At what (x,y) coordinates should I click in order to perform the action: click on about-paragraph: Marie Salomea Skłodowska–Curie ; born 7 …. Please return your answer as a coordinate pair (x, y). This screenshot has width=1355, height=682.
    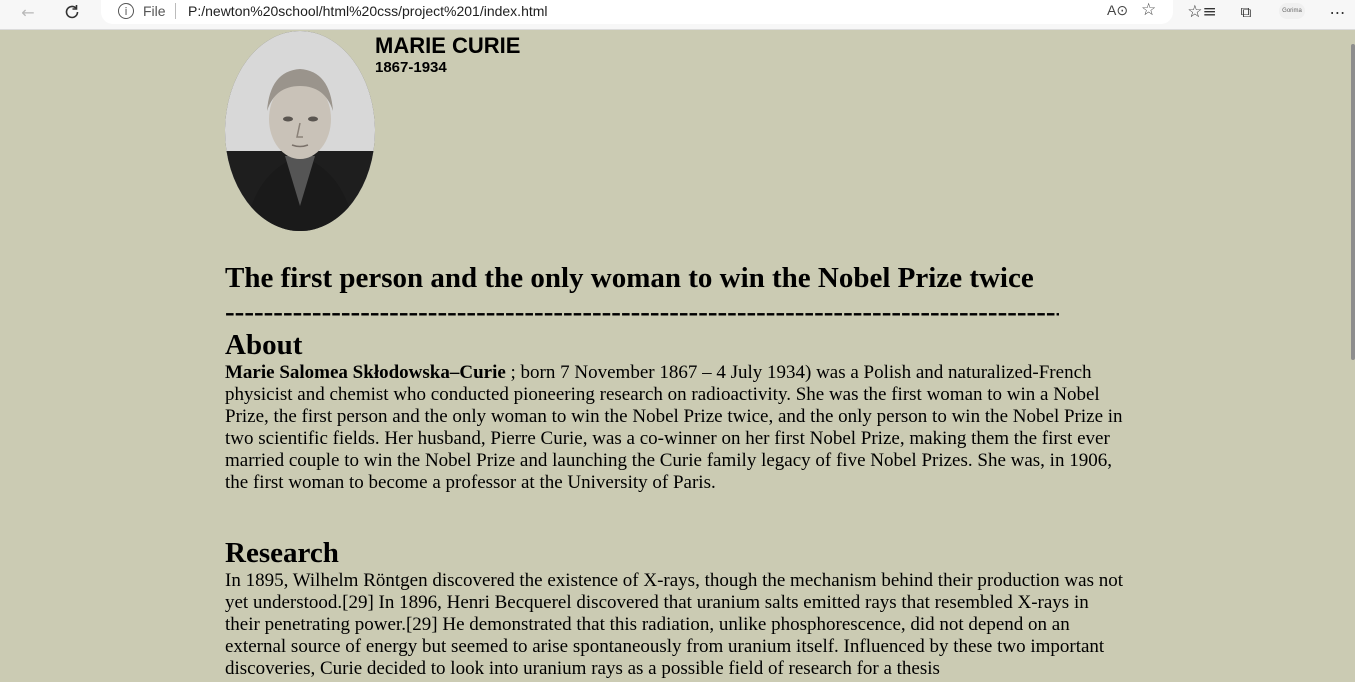
    Looking at the image, I should click on (675, 428).